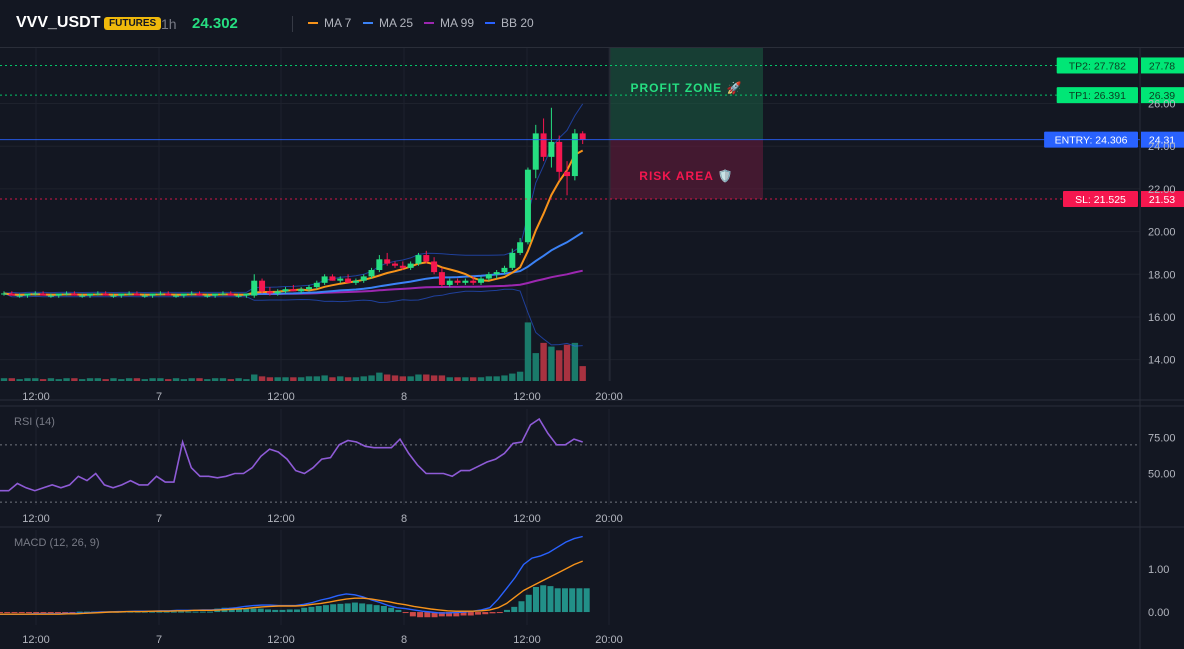 The height and width of the screenshot is (649, 1184). Describe the element at coordinates (1162, 66) in the screenshot. I see `axis-tag-label-0: 27.78` at that location.